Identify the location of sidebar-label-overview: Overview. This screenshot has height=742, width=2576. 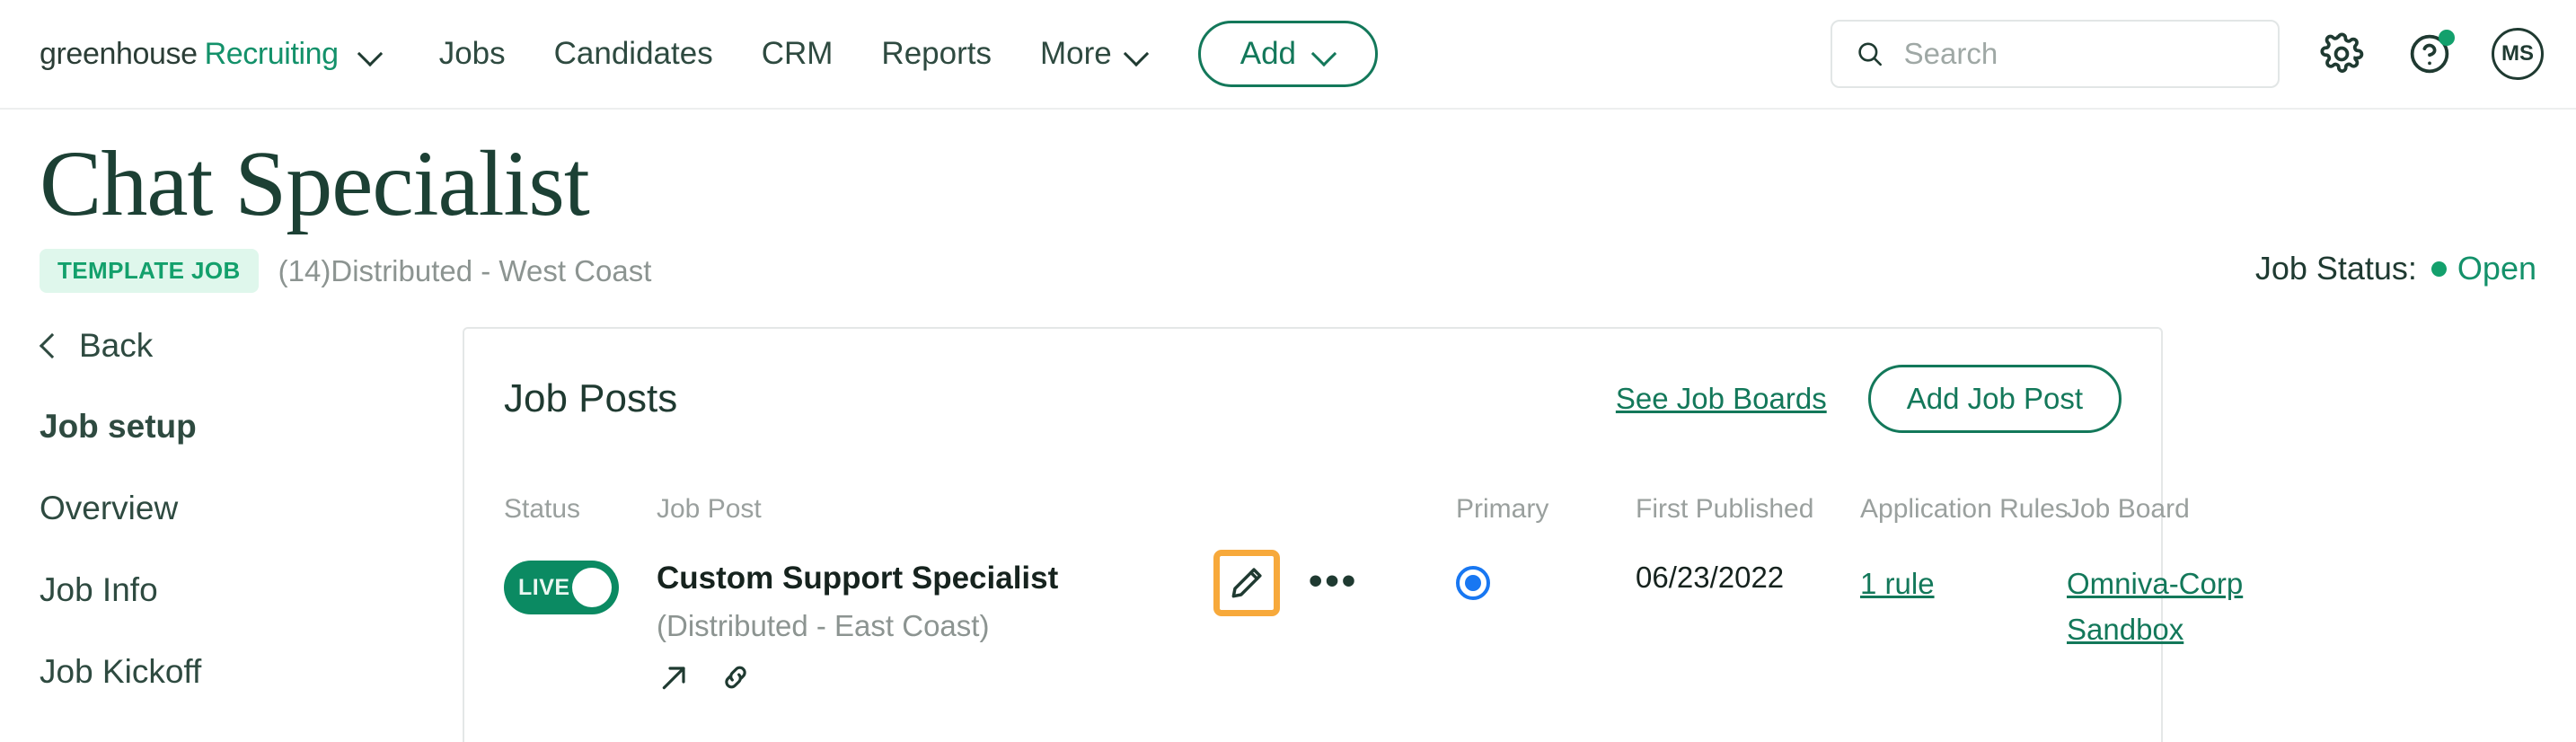
(109, 508).